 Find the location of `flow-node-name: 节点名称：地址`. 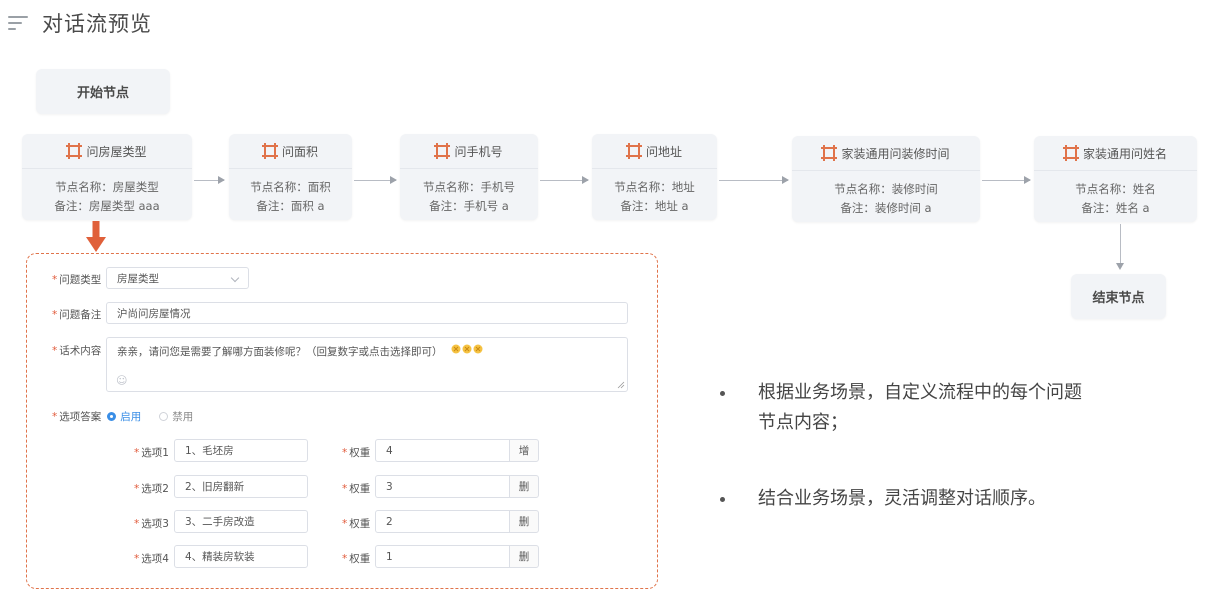

flow-node-name: 节点名称：地址 is located at coordinates (654, 187).